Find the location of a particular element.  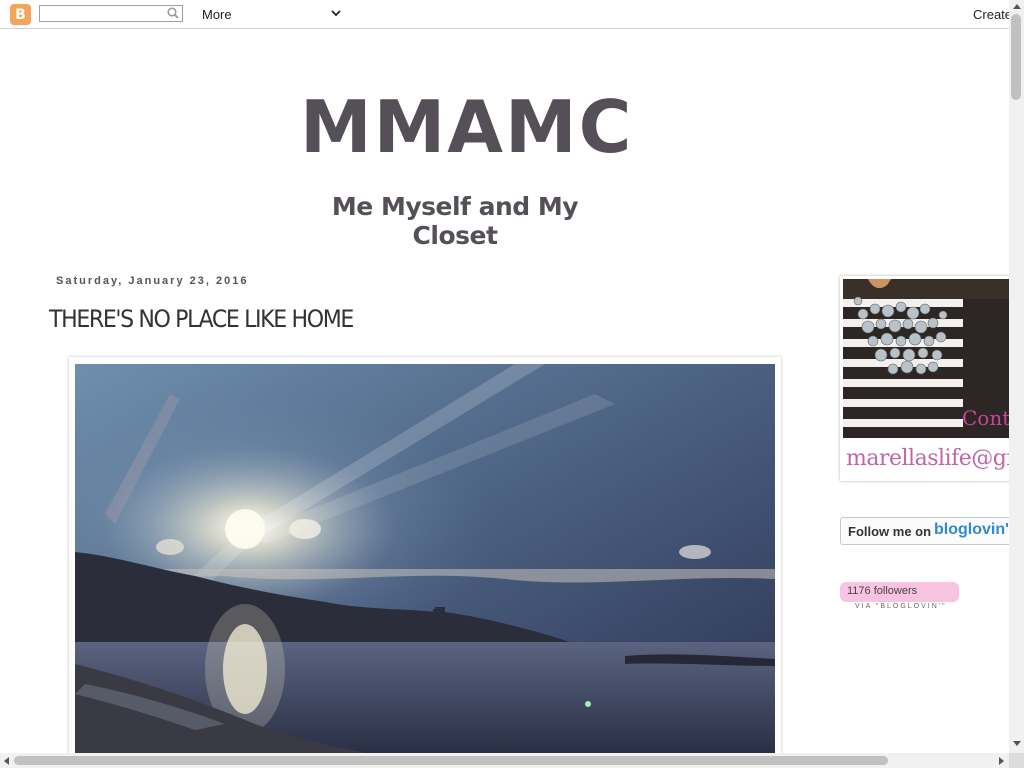

followers-via-label: VIA "BLOGLOVIN'" is located at coordinates (901, 606).